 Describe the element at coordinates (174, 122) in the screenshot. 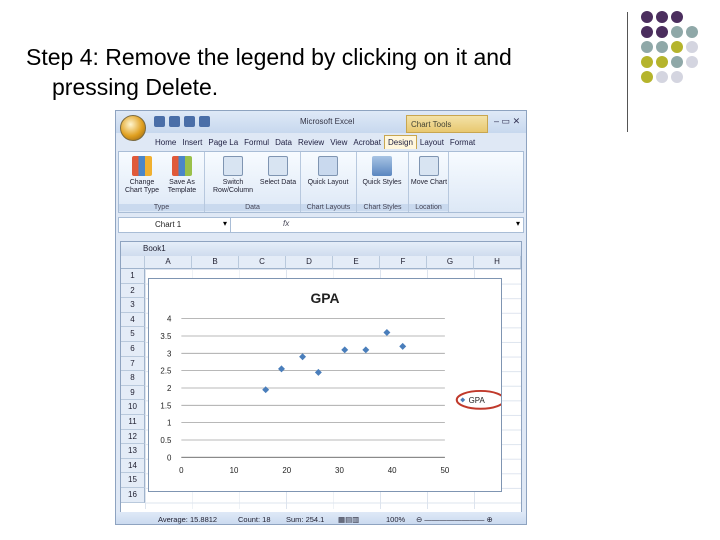

I see `undo-icon` at that location.